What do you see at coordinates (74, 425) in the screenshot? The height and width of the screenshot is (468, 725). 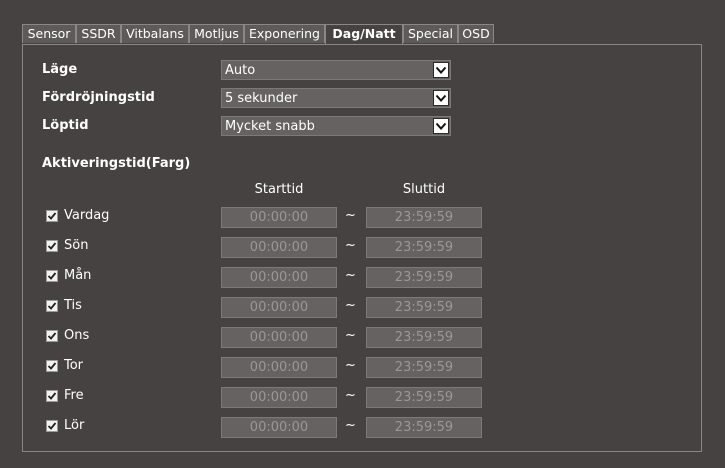 I see `day-label: Lör` at bounding box center [74, 425].